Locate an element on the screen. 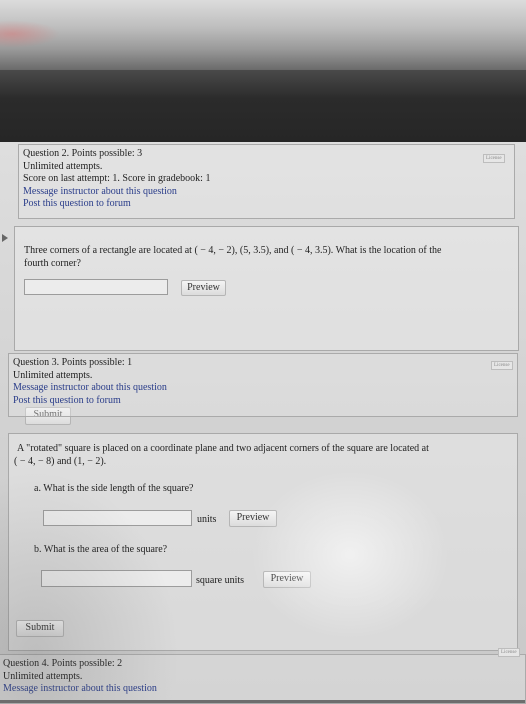  question-3-header: Question 3. Points possible: 1 is located at coordinates (73, 362).